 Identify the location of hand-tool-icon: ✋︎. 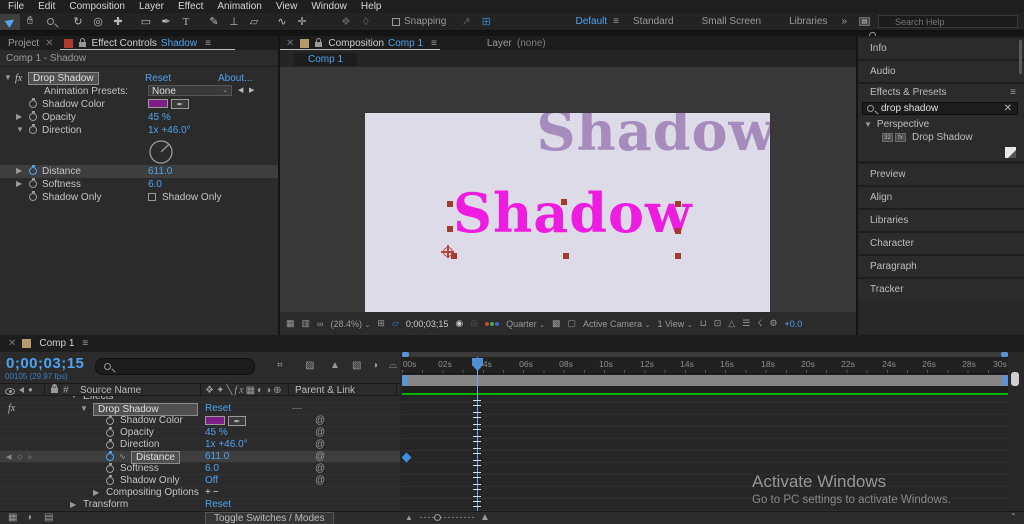
(30, 22).